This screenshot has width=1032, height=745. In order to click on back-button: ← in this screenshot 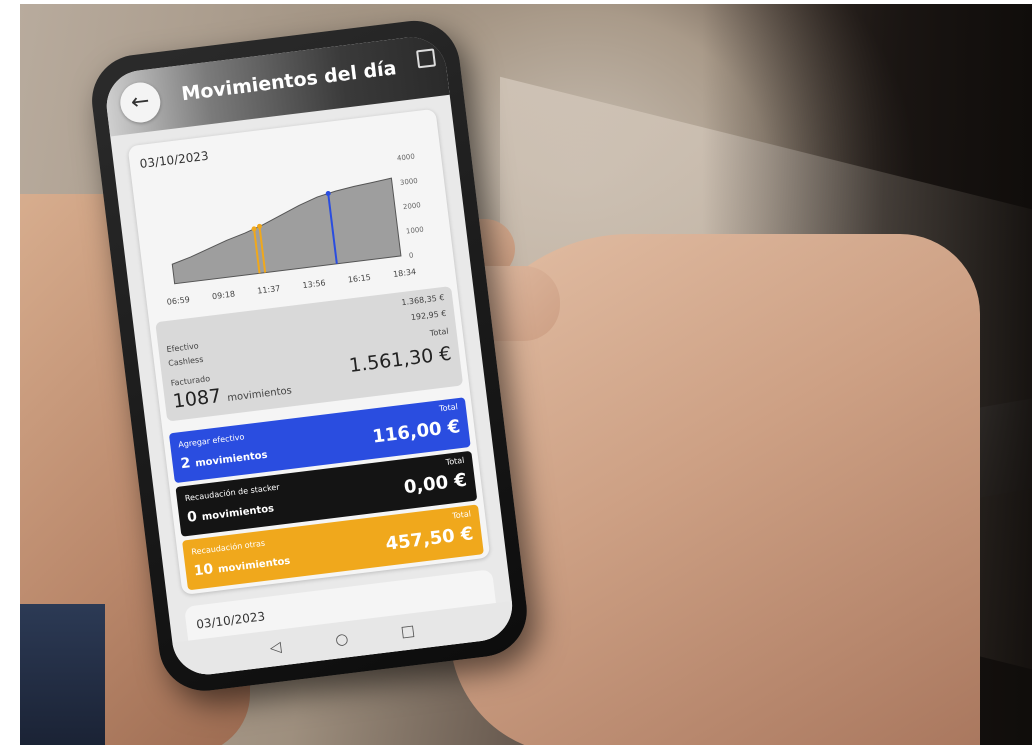, I will do `click(140, 102)`.